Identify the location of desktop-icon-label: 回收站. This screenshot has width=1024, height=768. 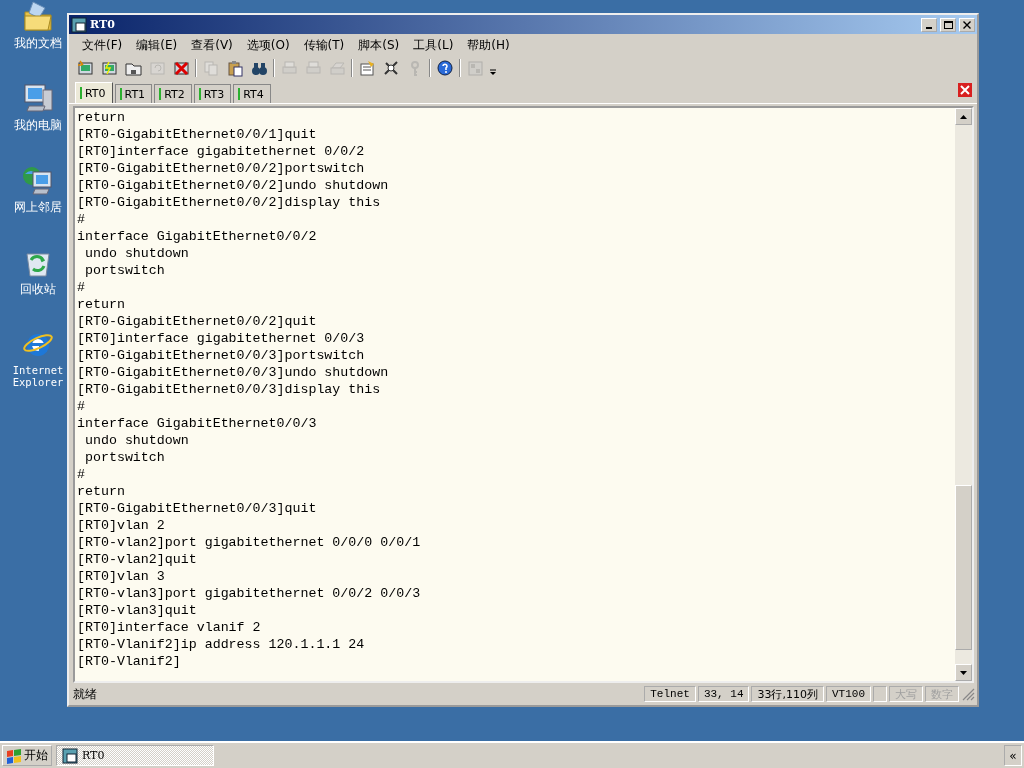
(38, 289).